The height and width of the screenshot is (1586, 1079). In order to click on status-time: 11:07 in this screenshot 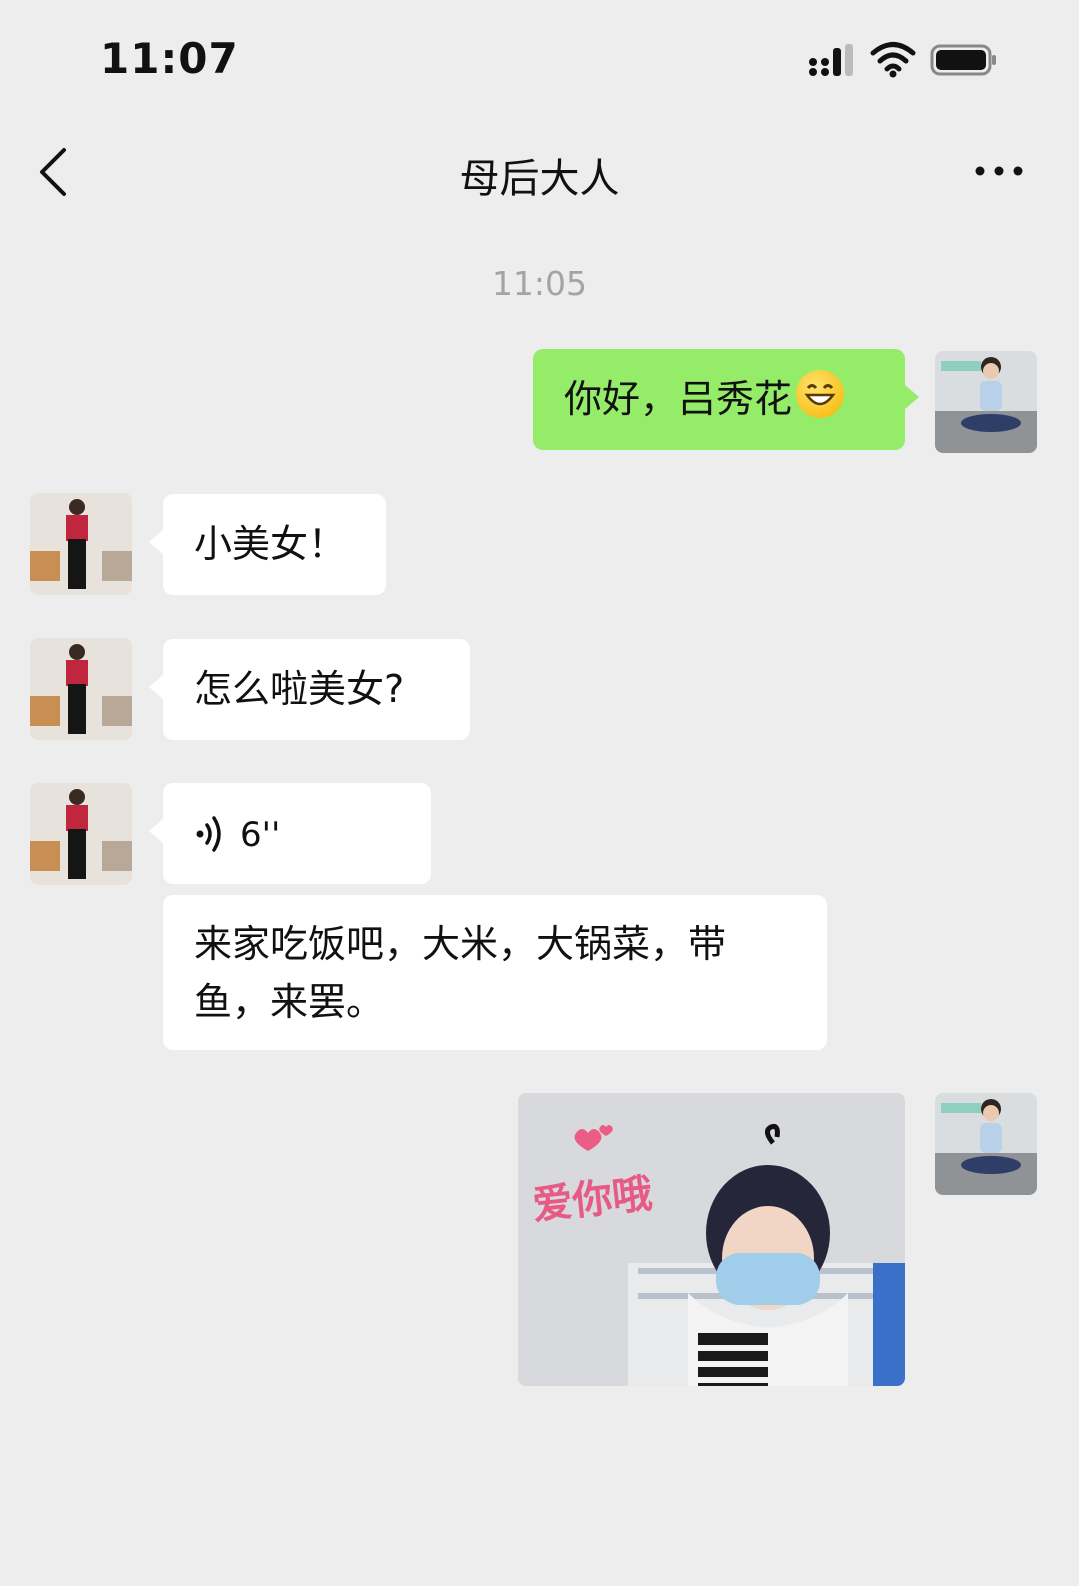, I will do `click(169, 58)`.